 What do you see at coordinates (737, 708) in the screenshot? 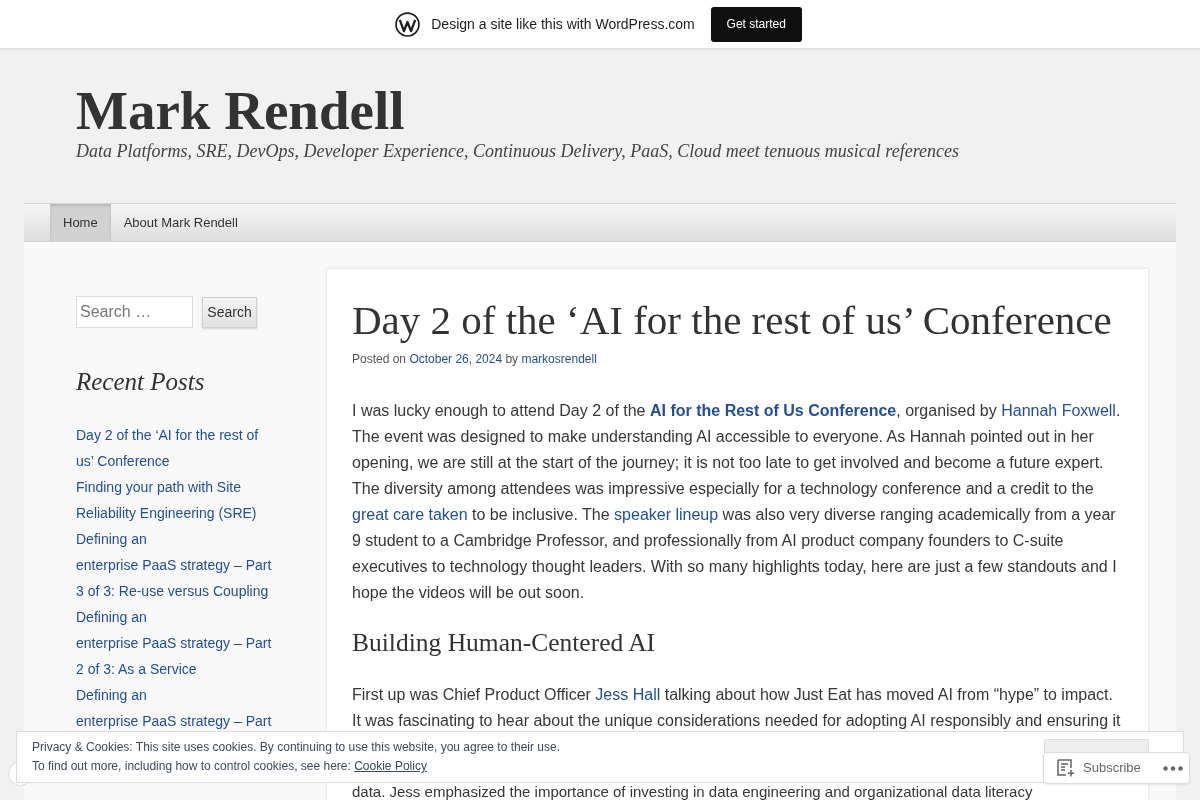
I see `paragraph: First up was Chief Product Officer Jess Hall talking about how Just Eat has moved AI from “hype” to impact. It was fascinating to hear about the unique considerations needed for adopting AI responsibly and ensuring it` at bounding box center [737, 708].